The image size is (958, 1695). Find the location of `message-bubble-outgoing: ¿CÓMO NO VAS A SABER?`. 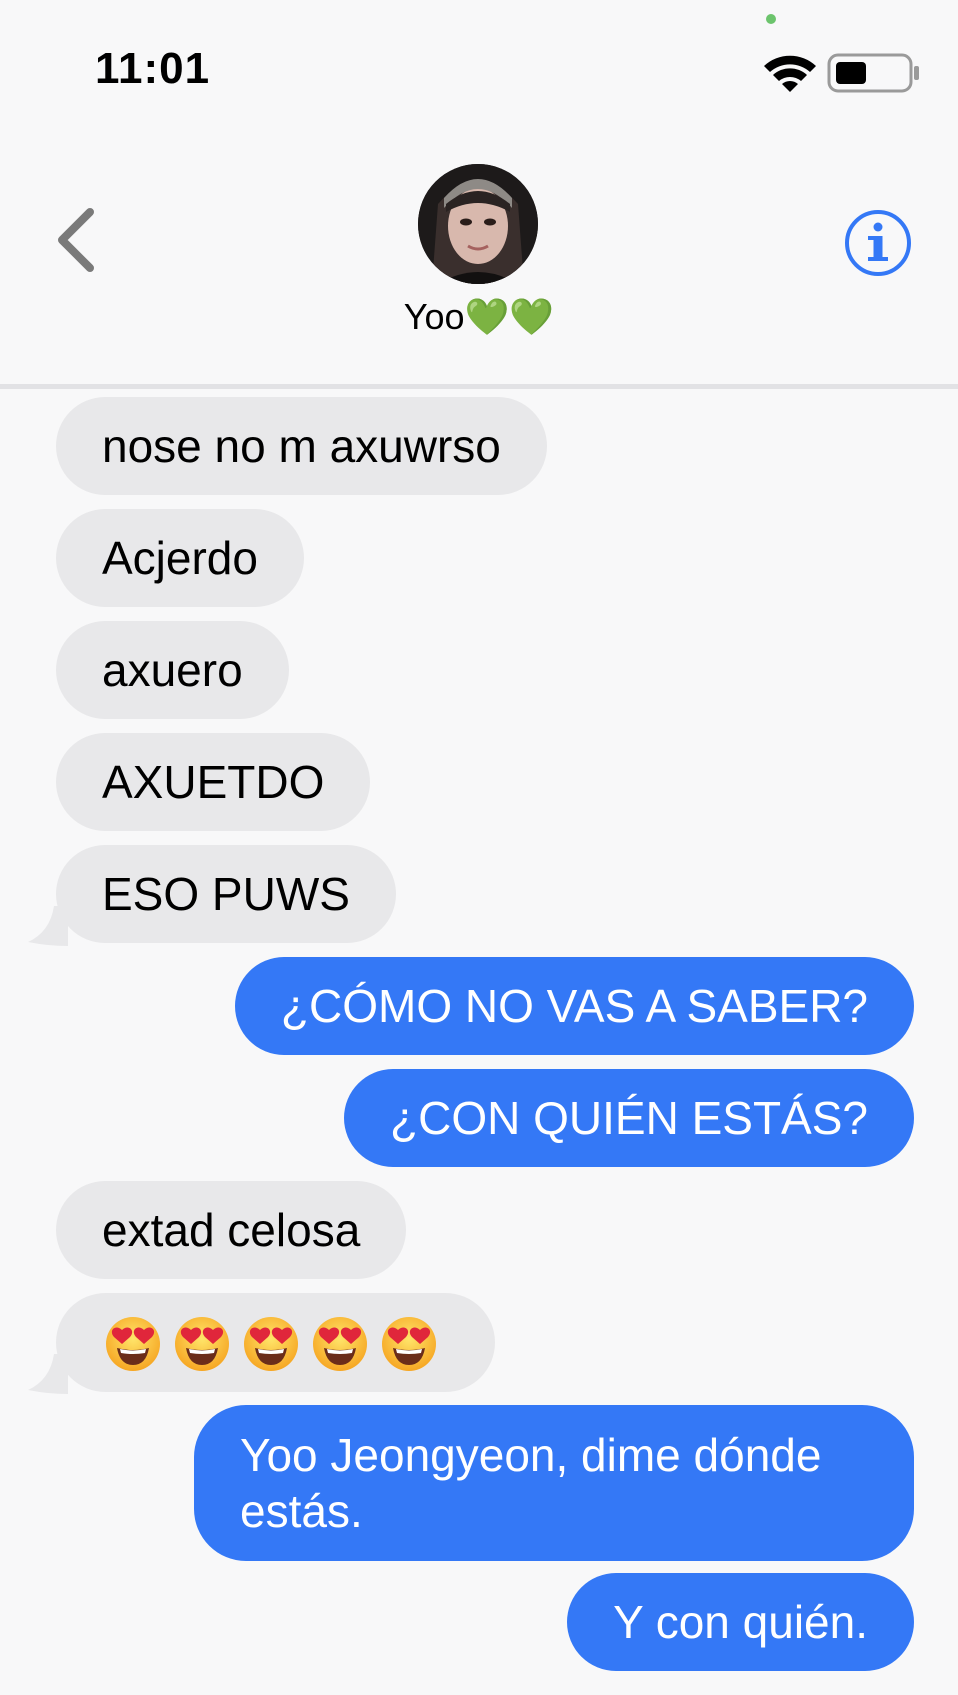

message-bubble-outgoing: ¿CÓMO NO VAS A SABER? is located at coordinates (574, 1006).